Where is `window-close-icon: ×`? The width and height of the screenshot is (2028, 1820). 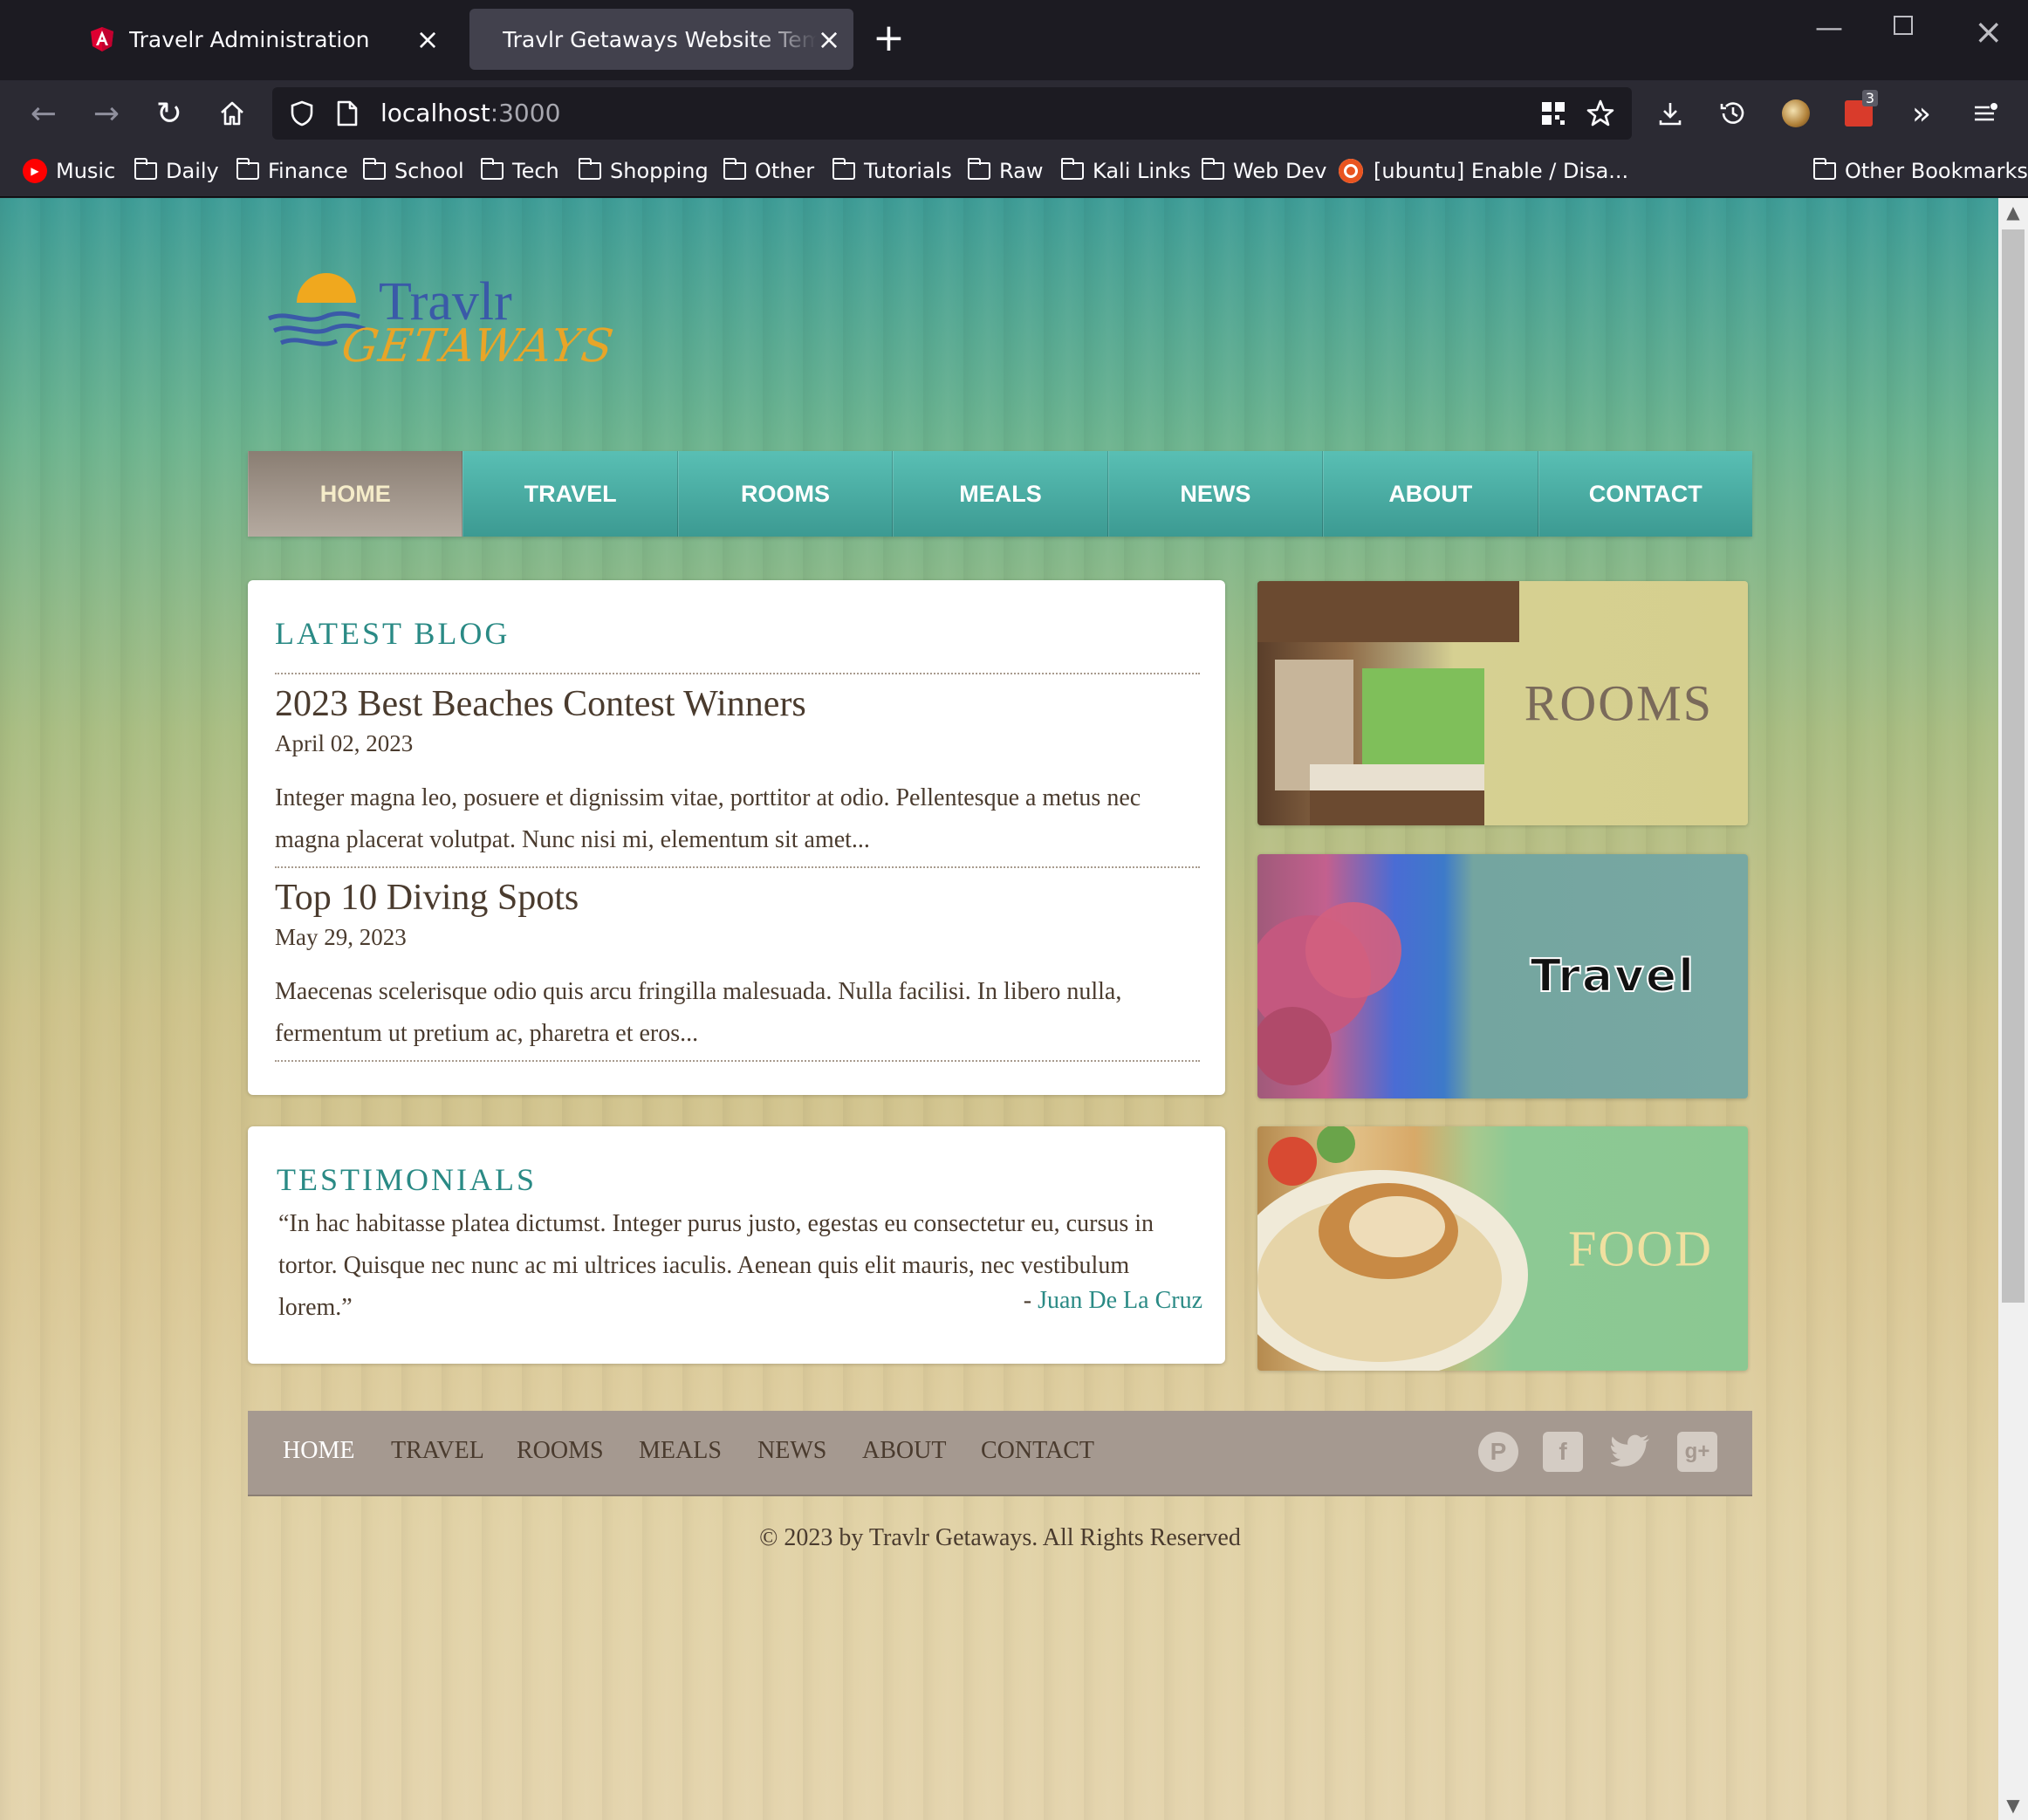
window-close-icon: × is located at coordinates (1989, 32).